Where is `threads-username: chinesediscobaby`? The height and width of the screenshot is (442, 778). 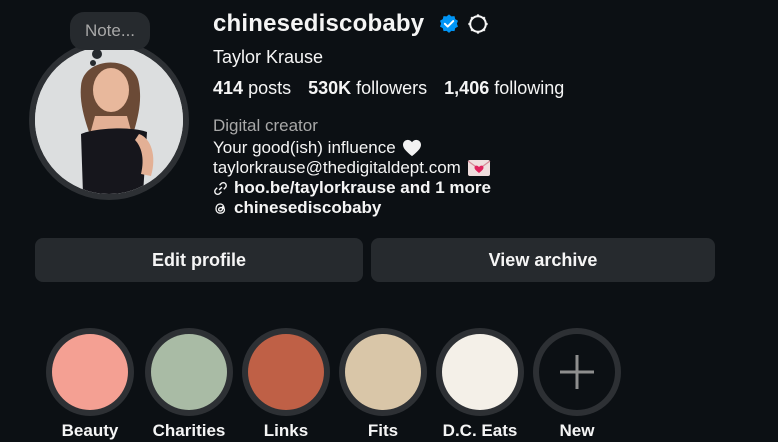 threads-username: chinesediscobaby is located at coordinates (308, 207).